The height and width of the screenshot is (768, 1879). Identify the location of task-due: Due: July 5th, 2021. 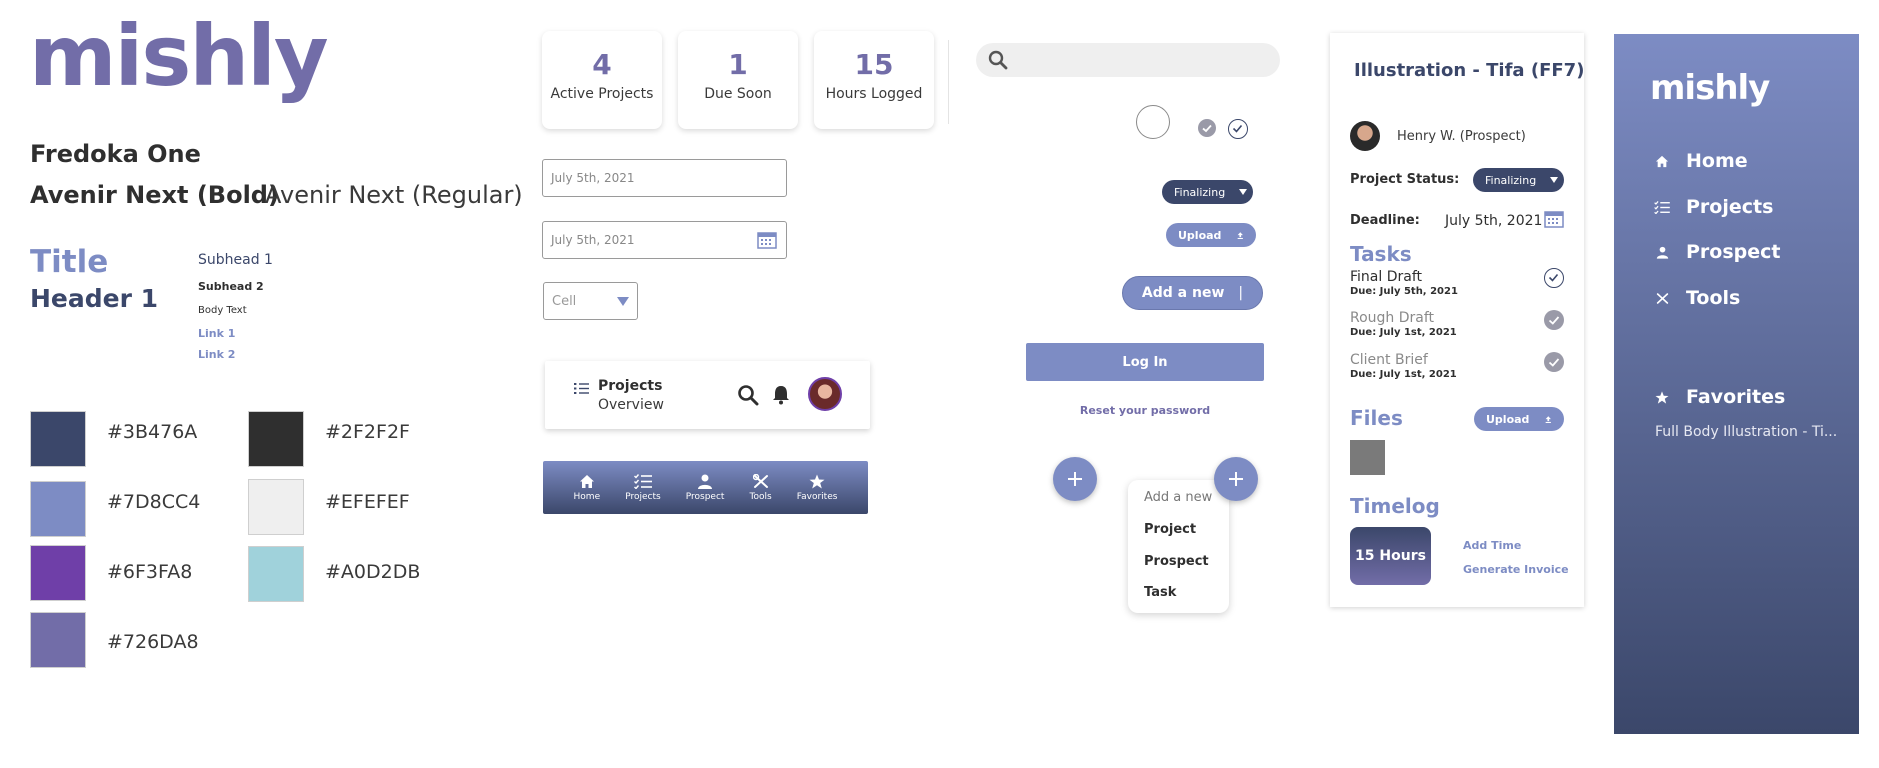
(1404, 291).